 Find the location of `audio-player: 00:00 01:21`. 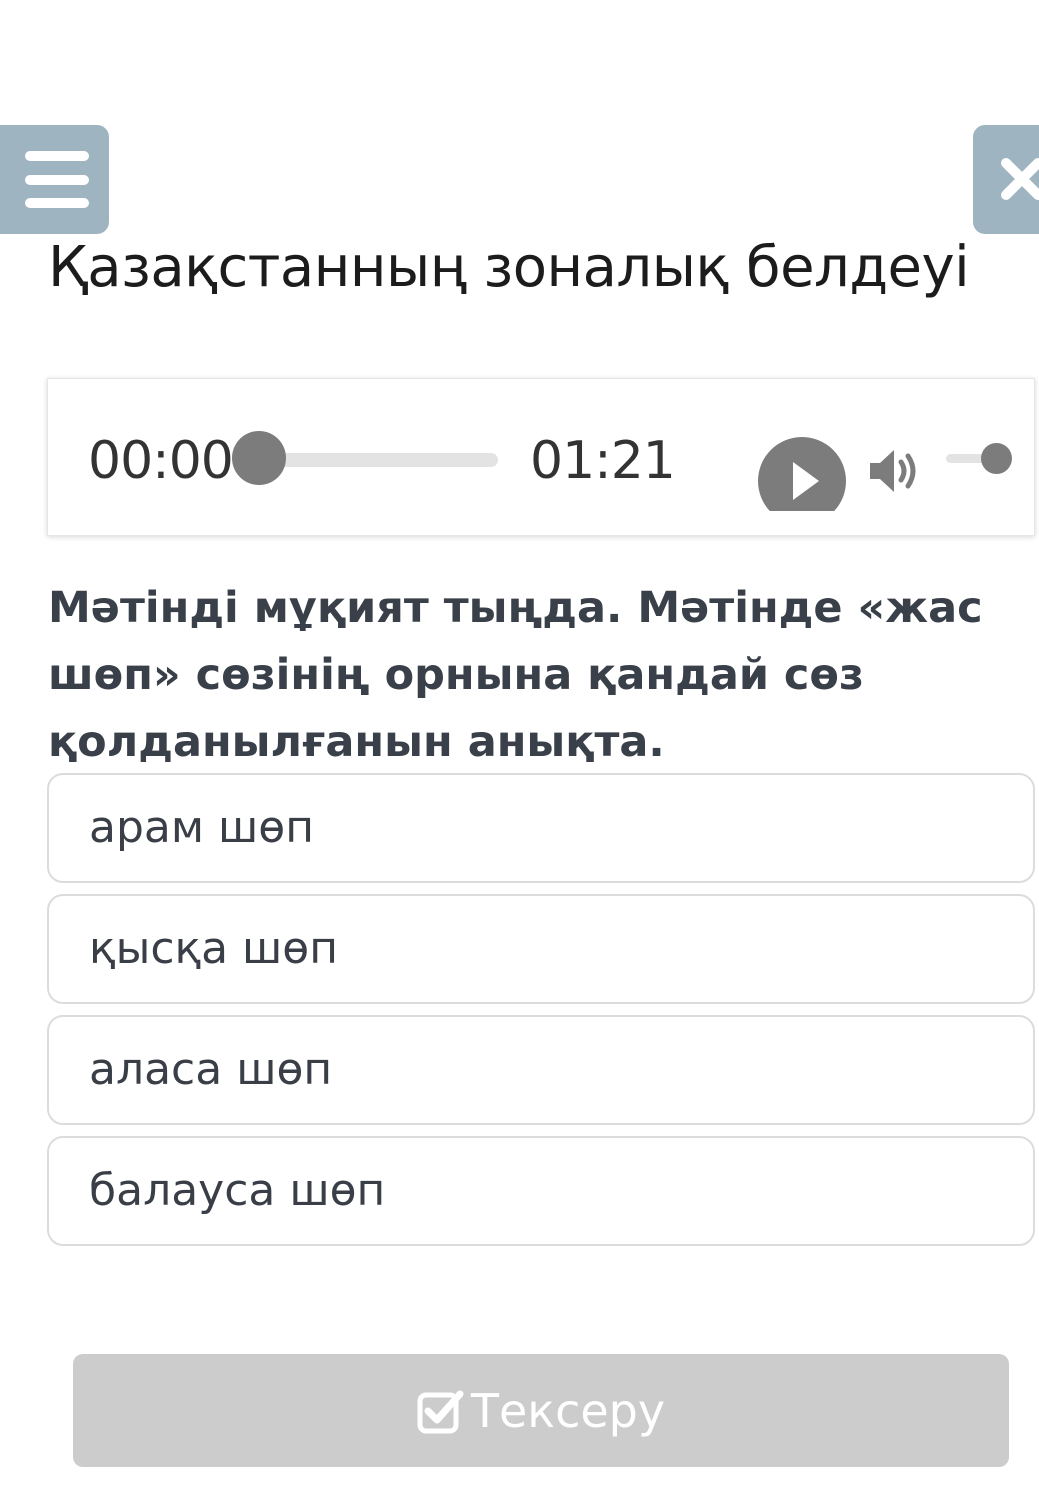

audio-player: 00:00 01:21 is located at coordinates (541, 457).